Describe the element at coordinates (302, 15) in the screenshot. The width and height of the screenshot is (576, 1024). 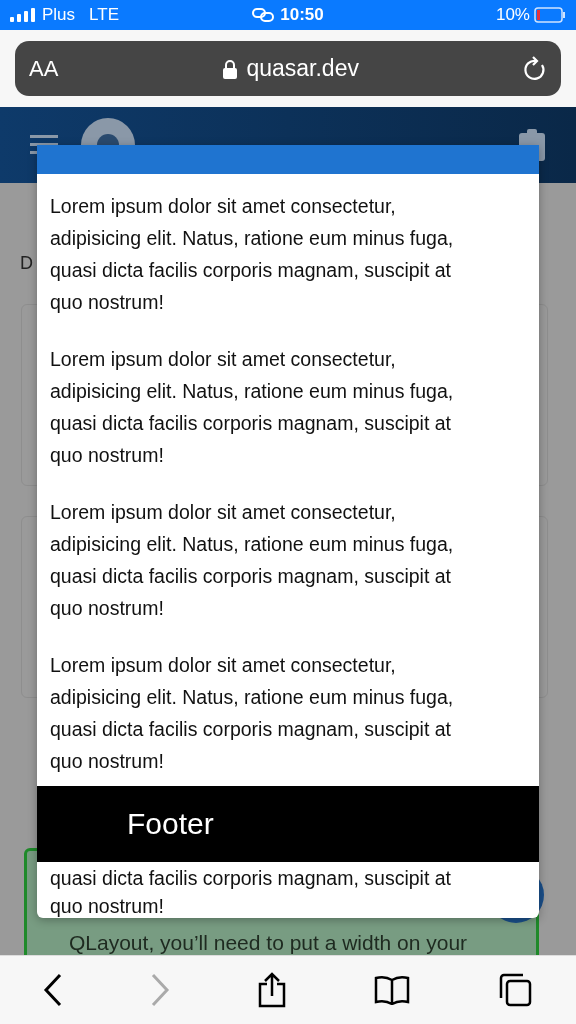
I see `clock-time: 10:50` at that location.